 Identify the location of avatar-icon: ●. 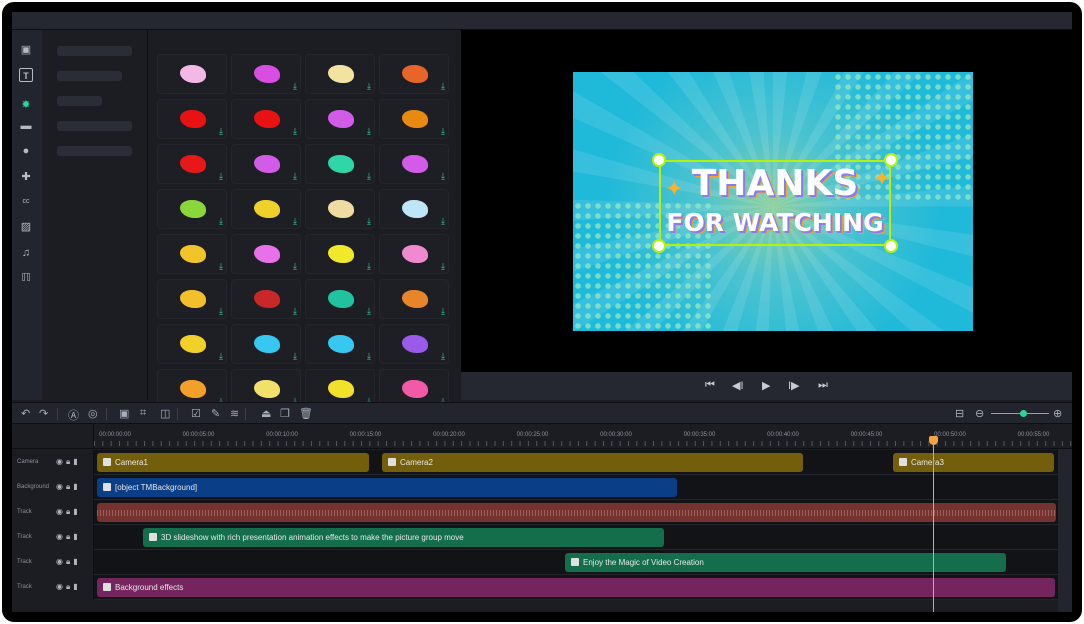
(26, 151).